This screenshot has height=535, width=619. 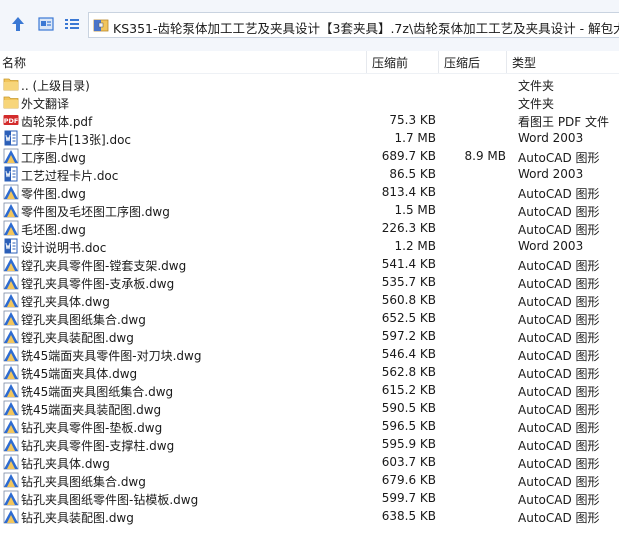 What do you see at coordinates (309, 156) in the screenshot?
I see `file-row: 工序图.dwg 689.7 KB 8.9 MB AutoCAD 图形` at bounding box center [309, 156].